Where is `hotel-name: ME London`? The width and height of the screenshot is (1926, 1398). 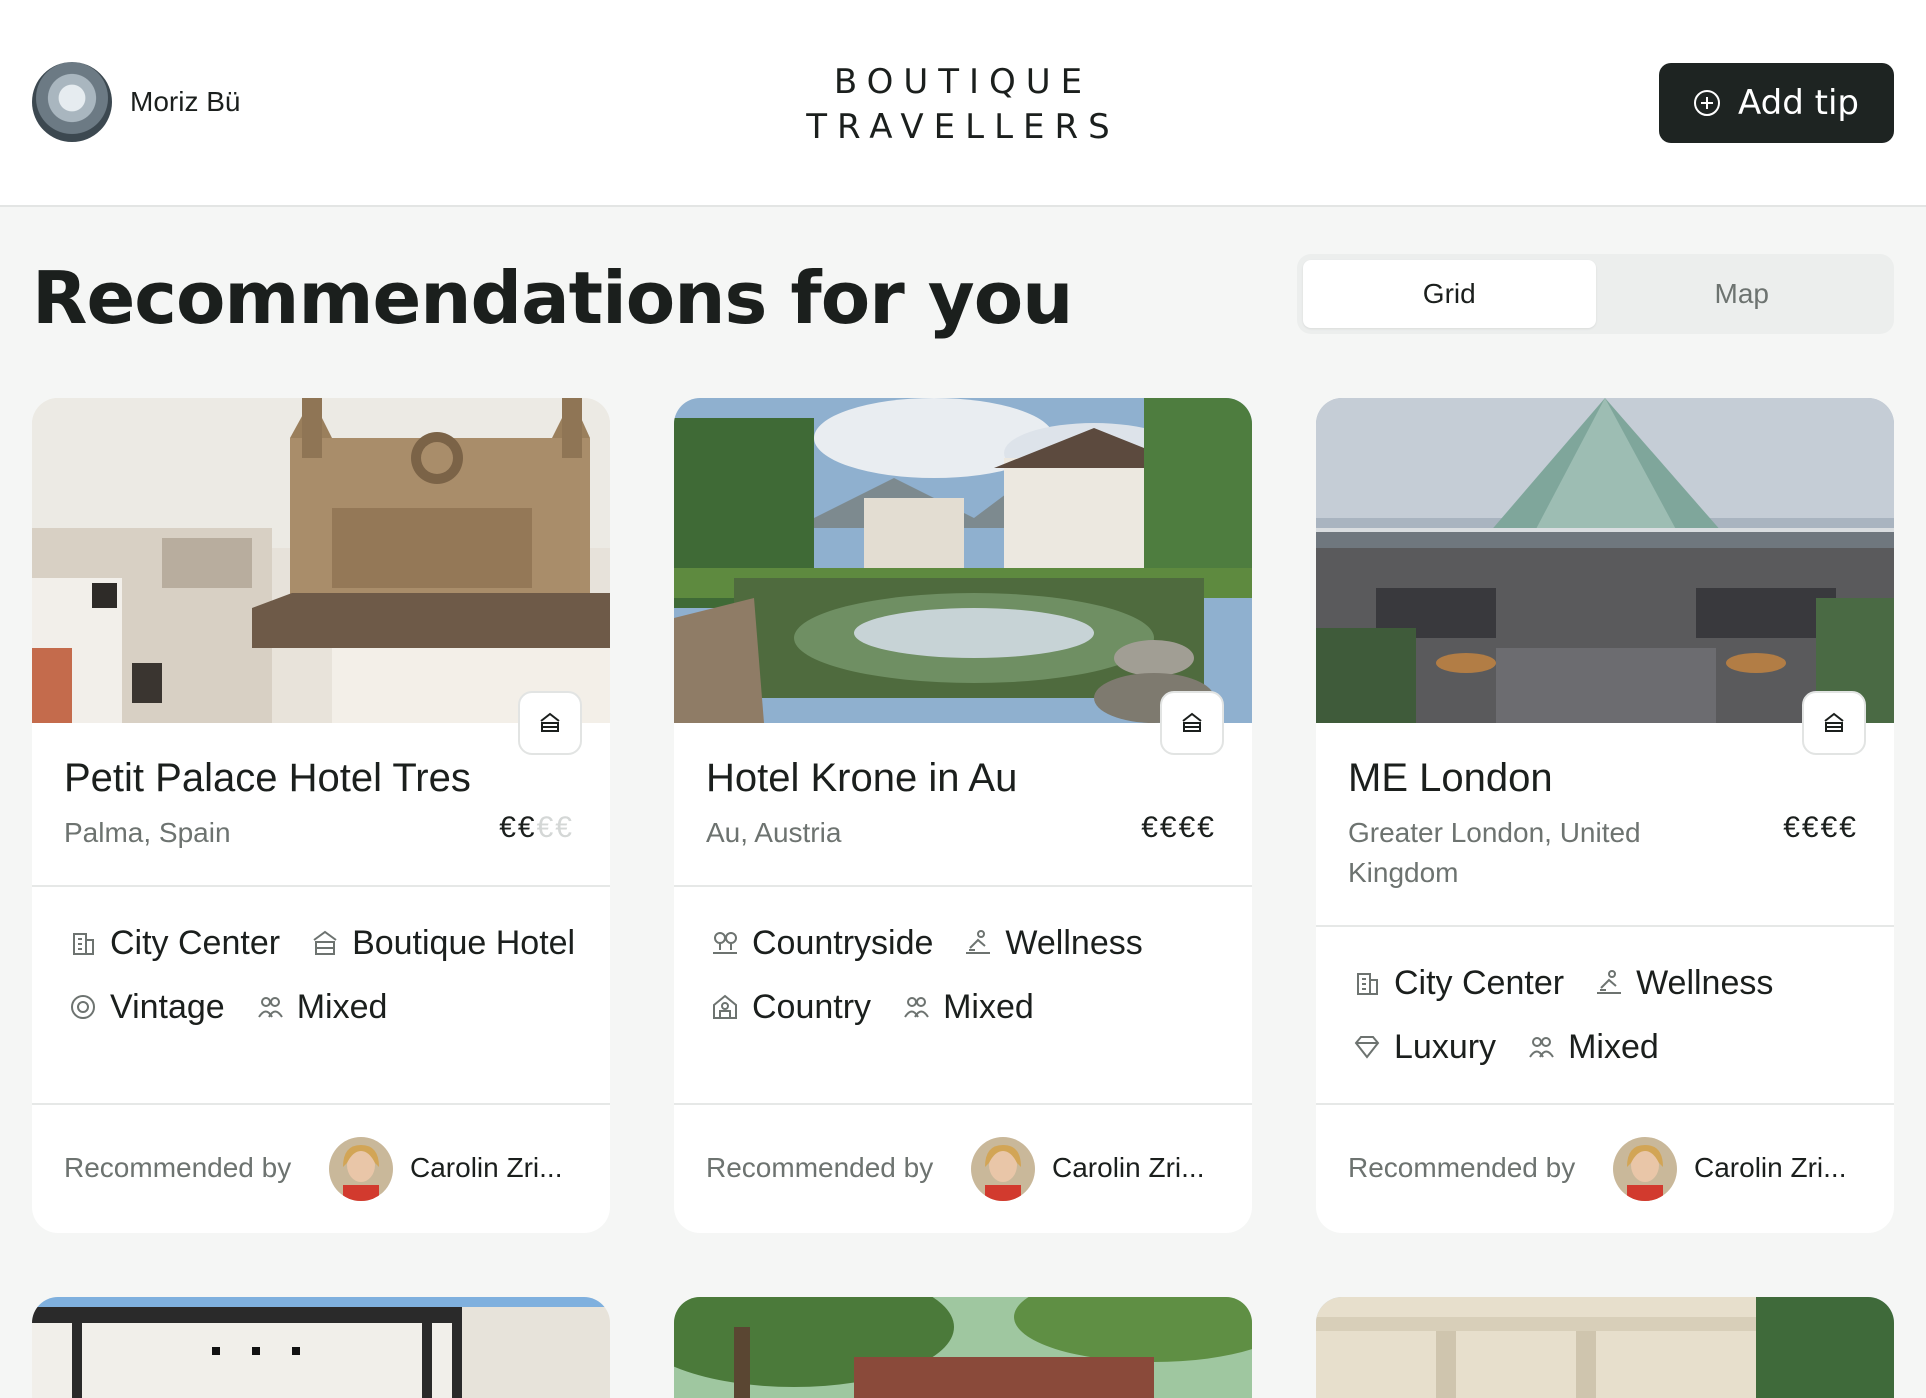 hotel-name: ME London is located at coordinates (1450, 778).